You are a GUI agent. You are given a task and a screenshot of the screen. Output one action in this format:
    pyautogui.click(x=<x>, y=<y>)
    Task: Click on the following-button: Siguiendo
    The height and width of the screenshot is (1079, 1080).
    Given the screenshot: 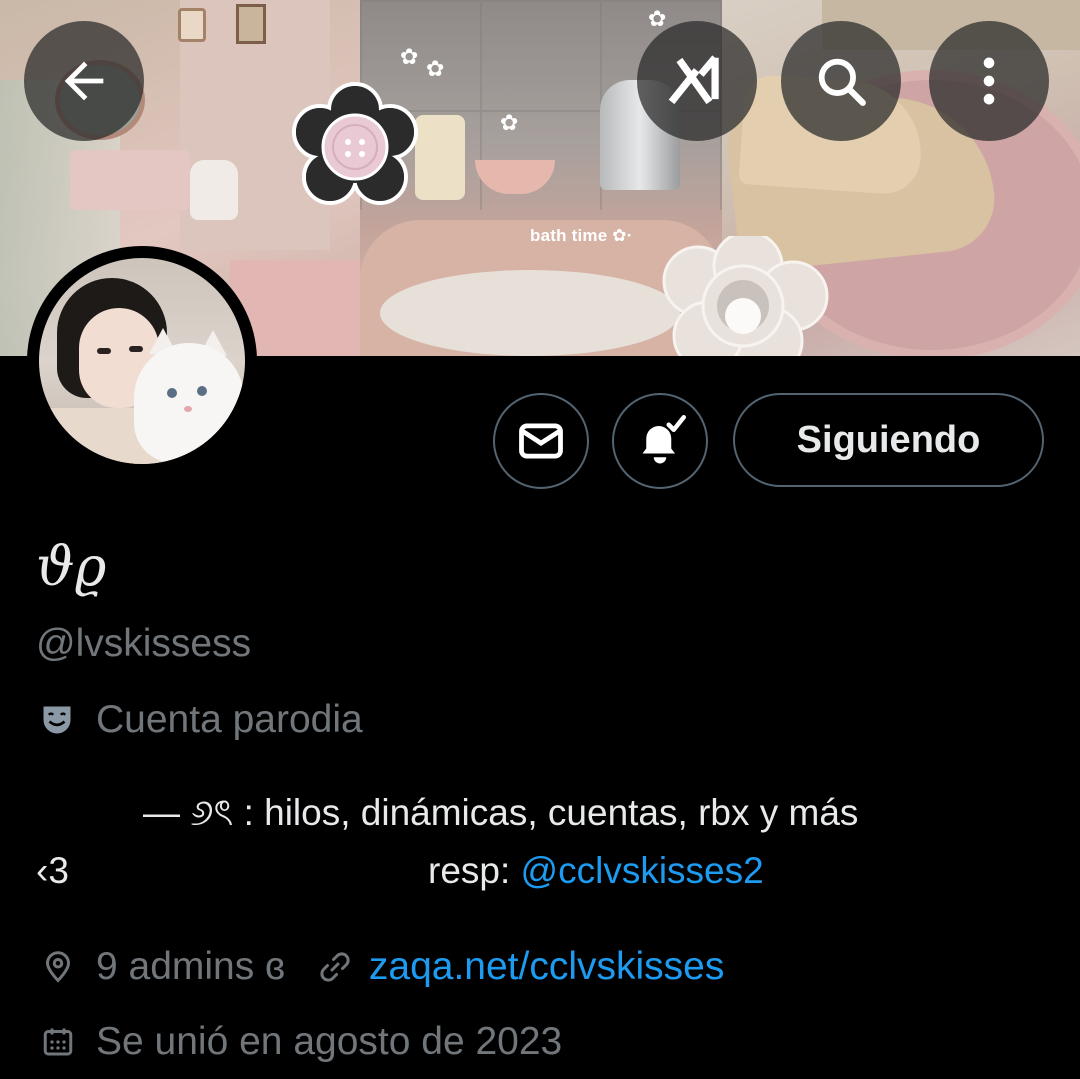 What is the action you would take?
    pyautogui.click(x=888, y=440)
    